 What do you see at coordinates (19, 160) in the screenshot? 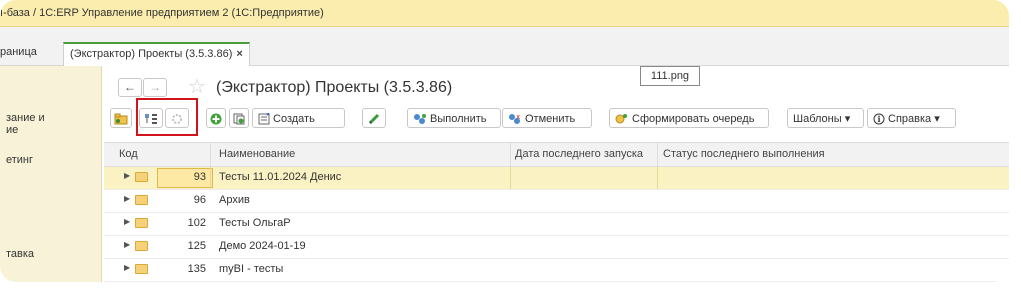
I see `sidebar-item-marketing: етинг` at bounding box center [19, 160].